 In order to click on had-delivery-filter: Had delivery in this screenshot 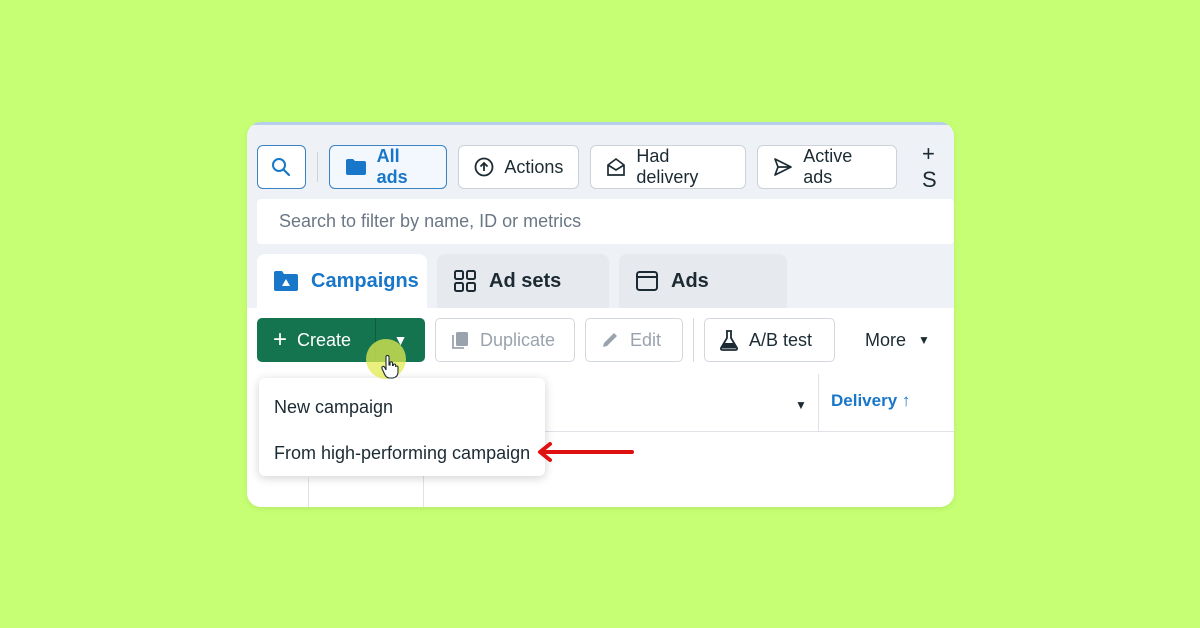, I will do `click(668, 167)`.